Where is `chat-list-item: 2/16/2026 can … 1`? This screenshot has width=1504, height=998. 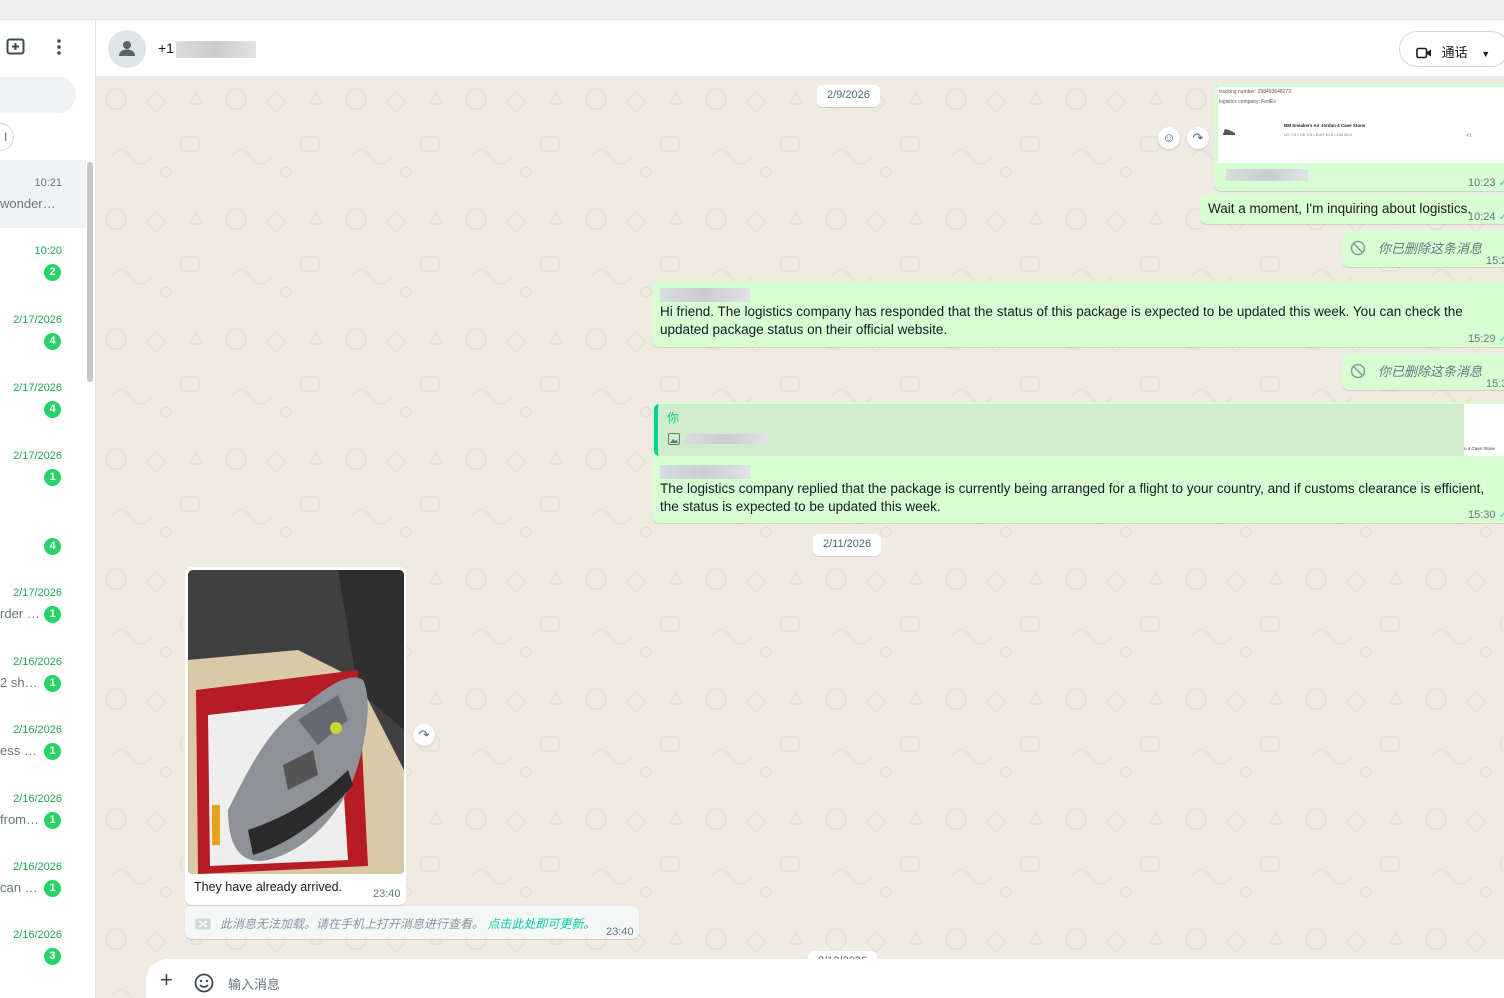
chat-list-item: 2/16/2026 can … 1 is located at coordinates (43, 878).